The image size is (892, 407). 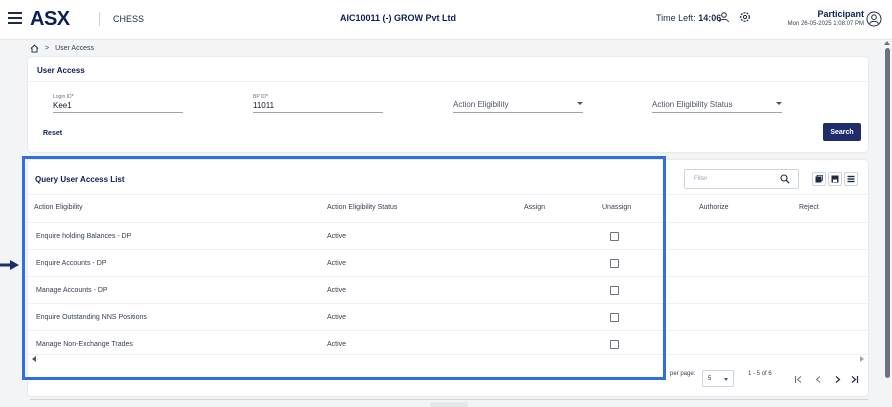 What do you see at coordinates (683, 374) in the screenshot?
I see `rows-per-page-label: per page:` at bounding box center [683, 374].